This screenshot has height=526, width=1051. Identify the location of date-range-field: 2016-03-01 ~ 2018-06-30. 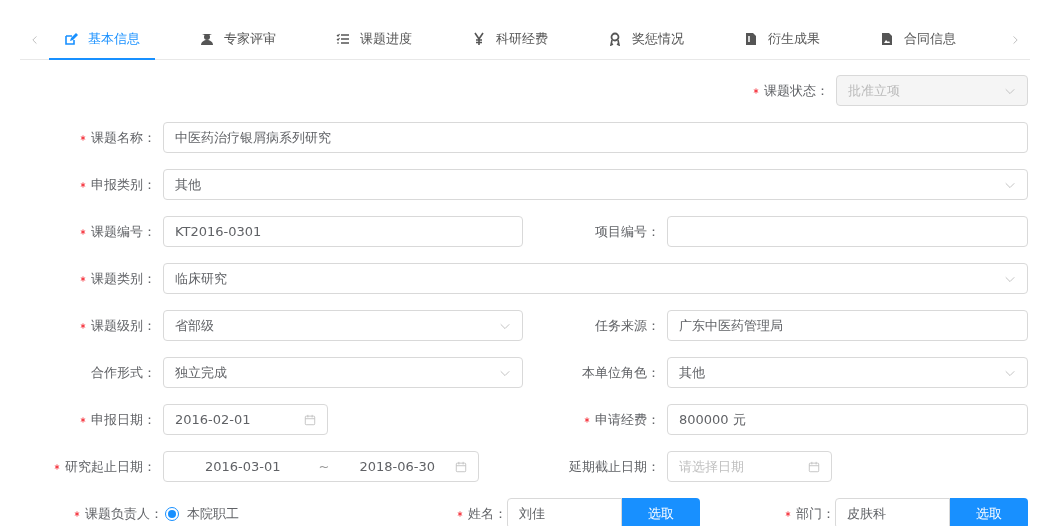
(321, 466).